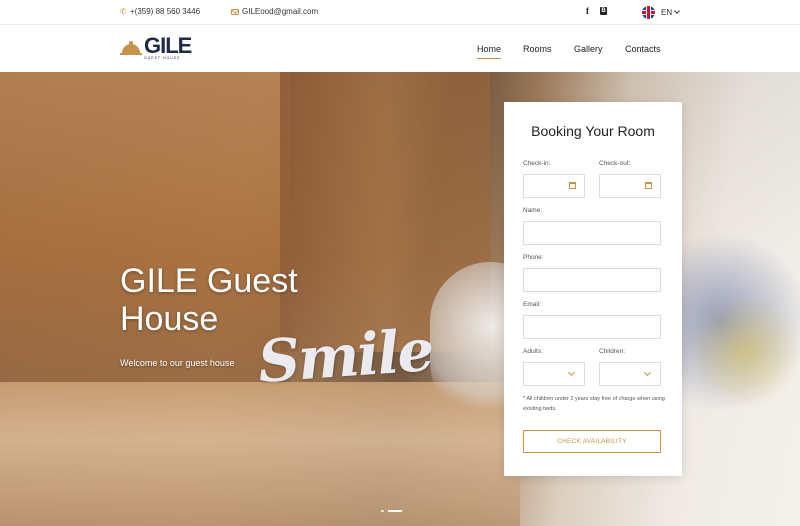 This screenshot has width=800, height=526. Describe the element at coordinates (209, 300) in the screenshot. I see `hero-title: GILE Guest House` at that location.